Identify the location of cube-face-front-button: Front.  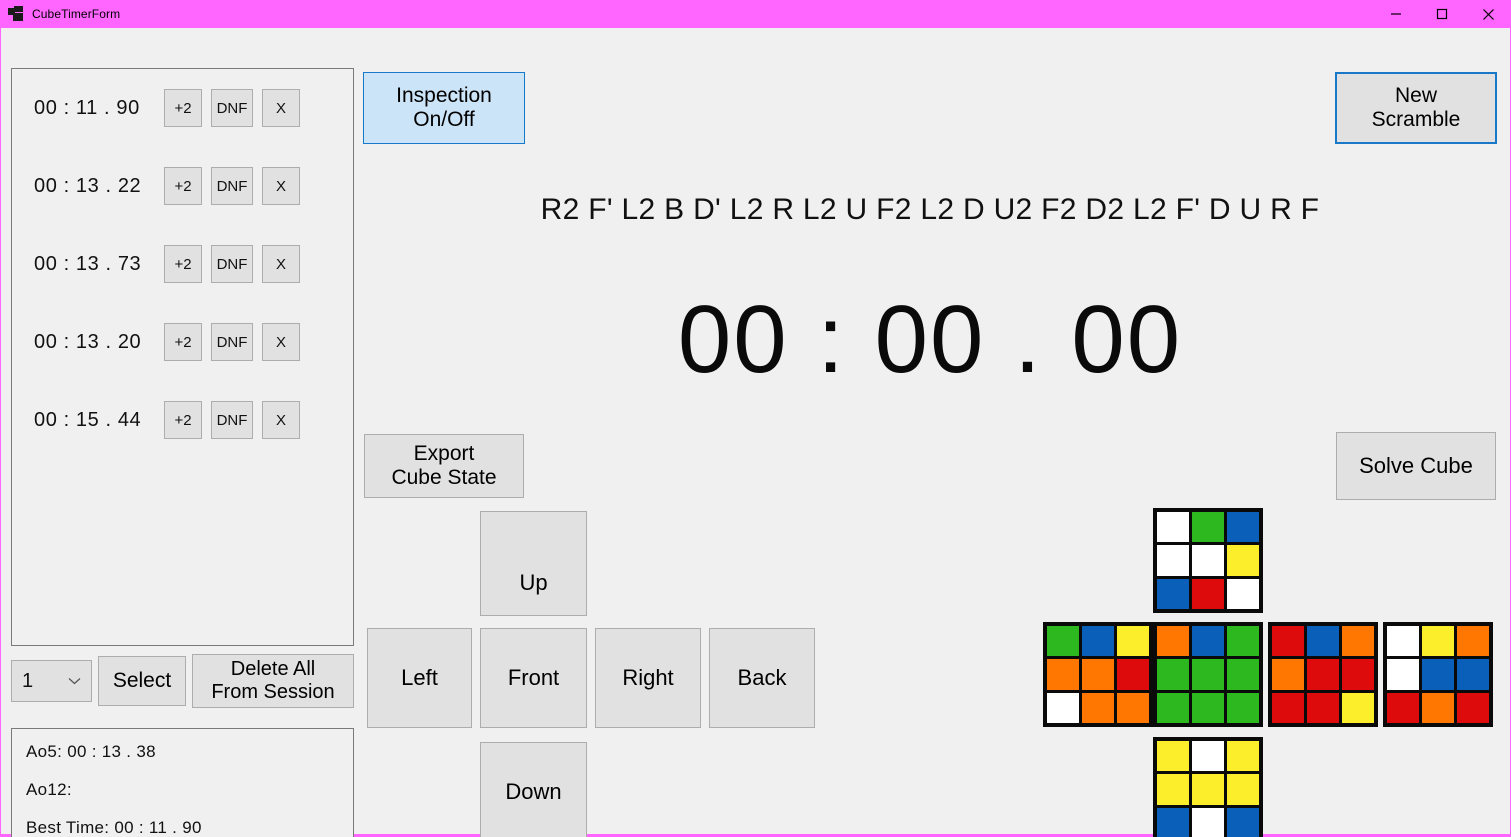
(533, 678).